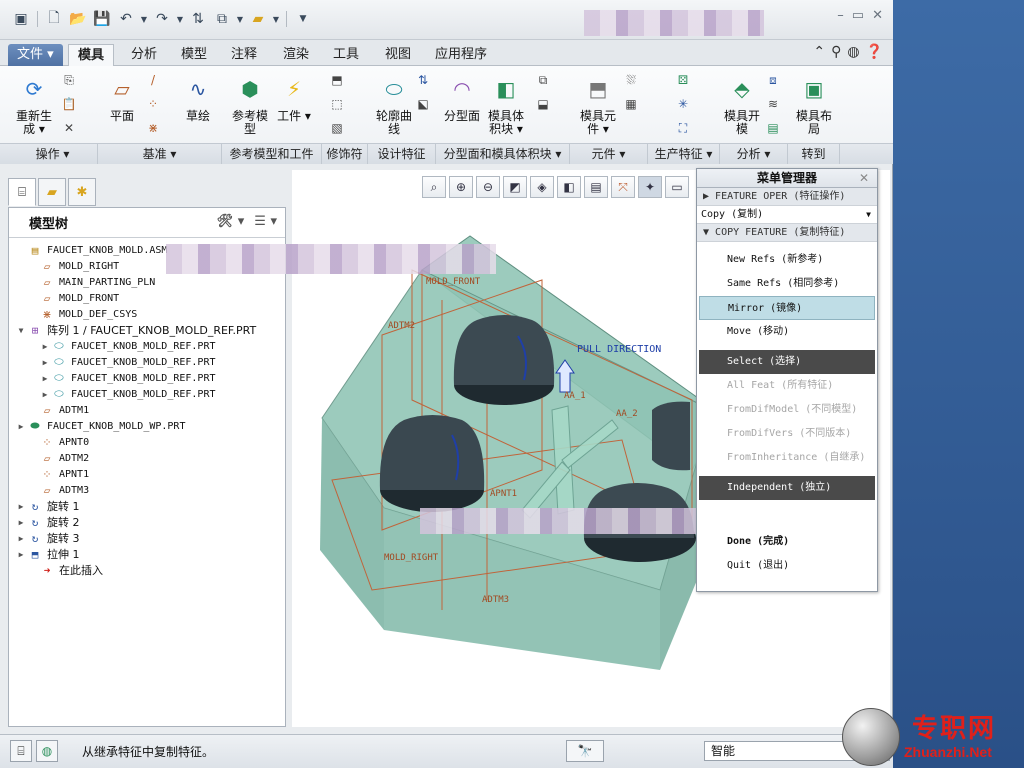 The height and width of the screenshot is (768, 1024). I want to click on windows-dropdown-icon: ▼, so click(240, 19).